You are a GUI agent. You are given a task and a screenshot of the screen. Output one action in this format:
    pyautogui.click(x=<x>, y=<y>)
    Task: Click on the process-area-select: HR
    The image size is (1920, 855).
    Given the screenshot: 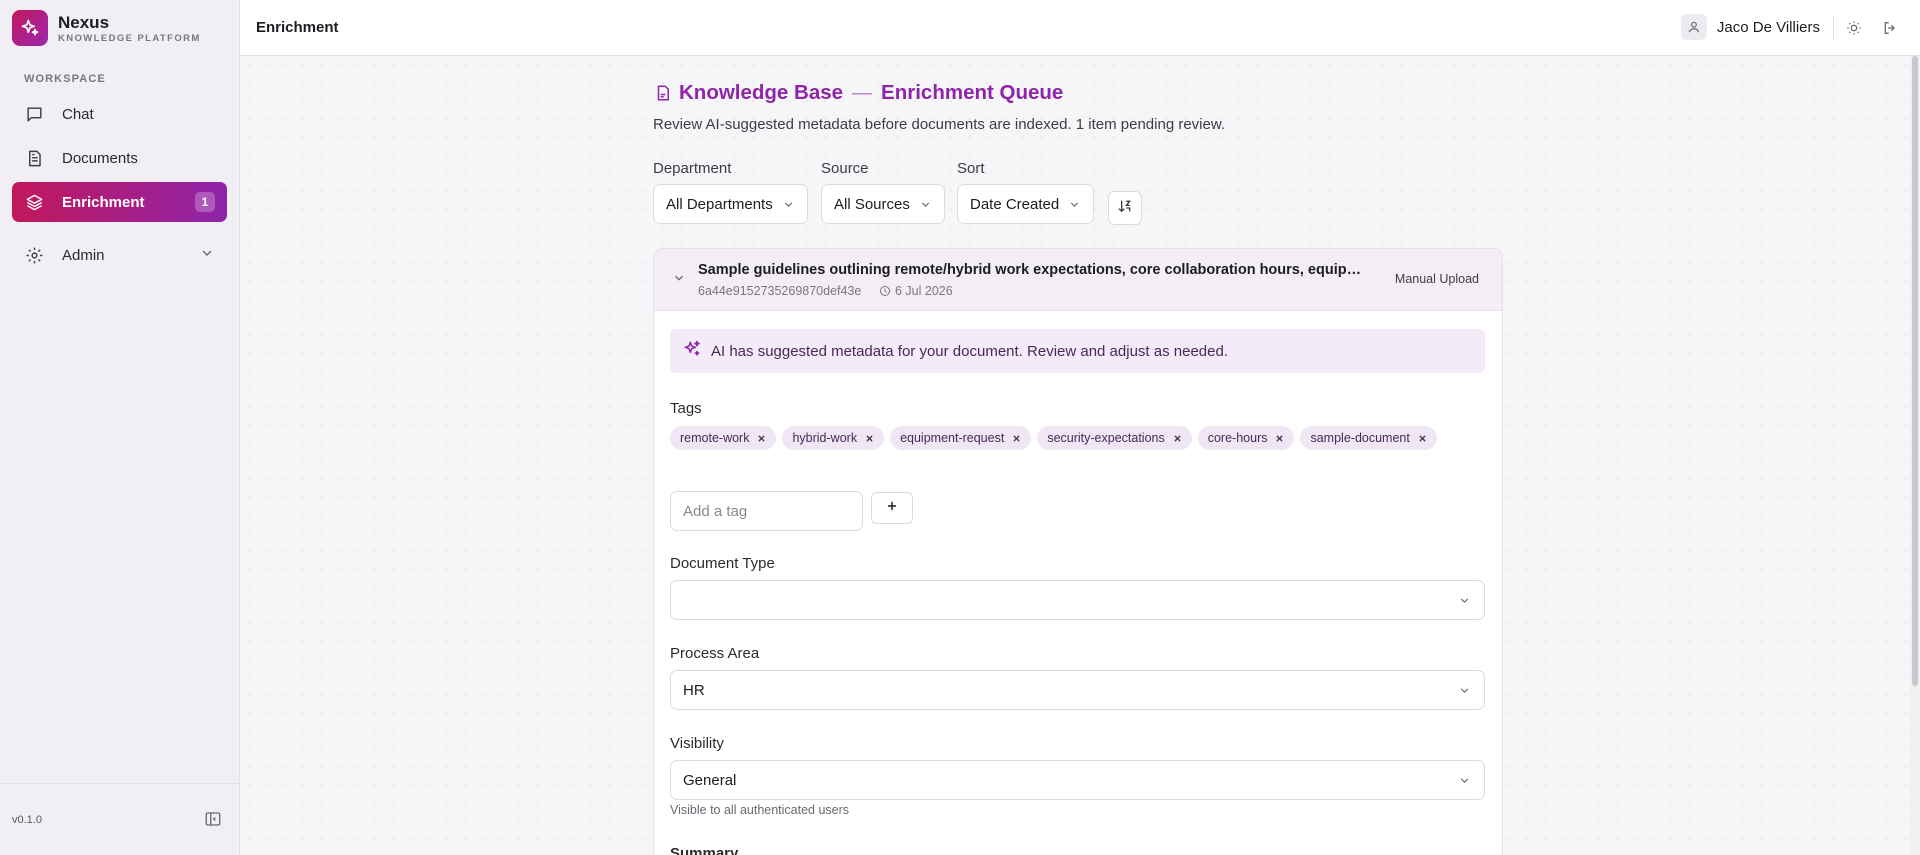 What is the action you would take?
    pyautogui.click(x=1077, y=690)
    